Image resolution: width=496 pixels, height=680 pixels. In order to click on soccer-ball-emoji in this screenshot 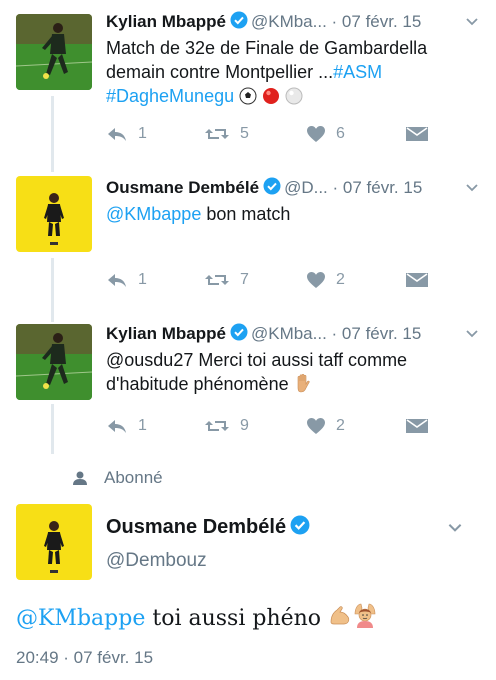, I will do `click(248, 99)`.